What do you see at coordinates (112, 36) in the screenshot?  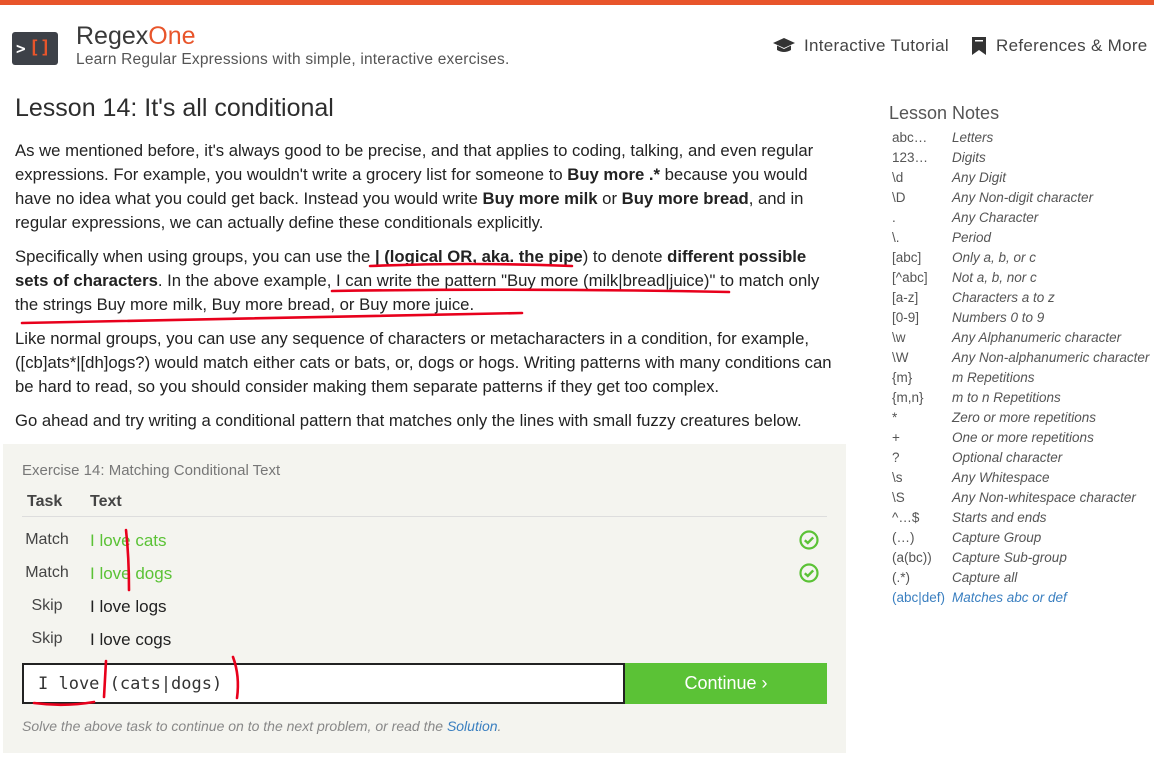 I see `brand-regex: Regex` at bounding box center [112, 36].